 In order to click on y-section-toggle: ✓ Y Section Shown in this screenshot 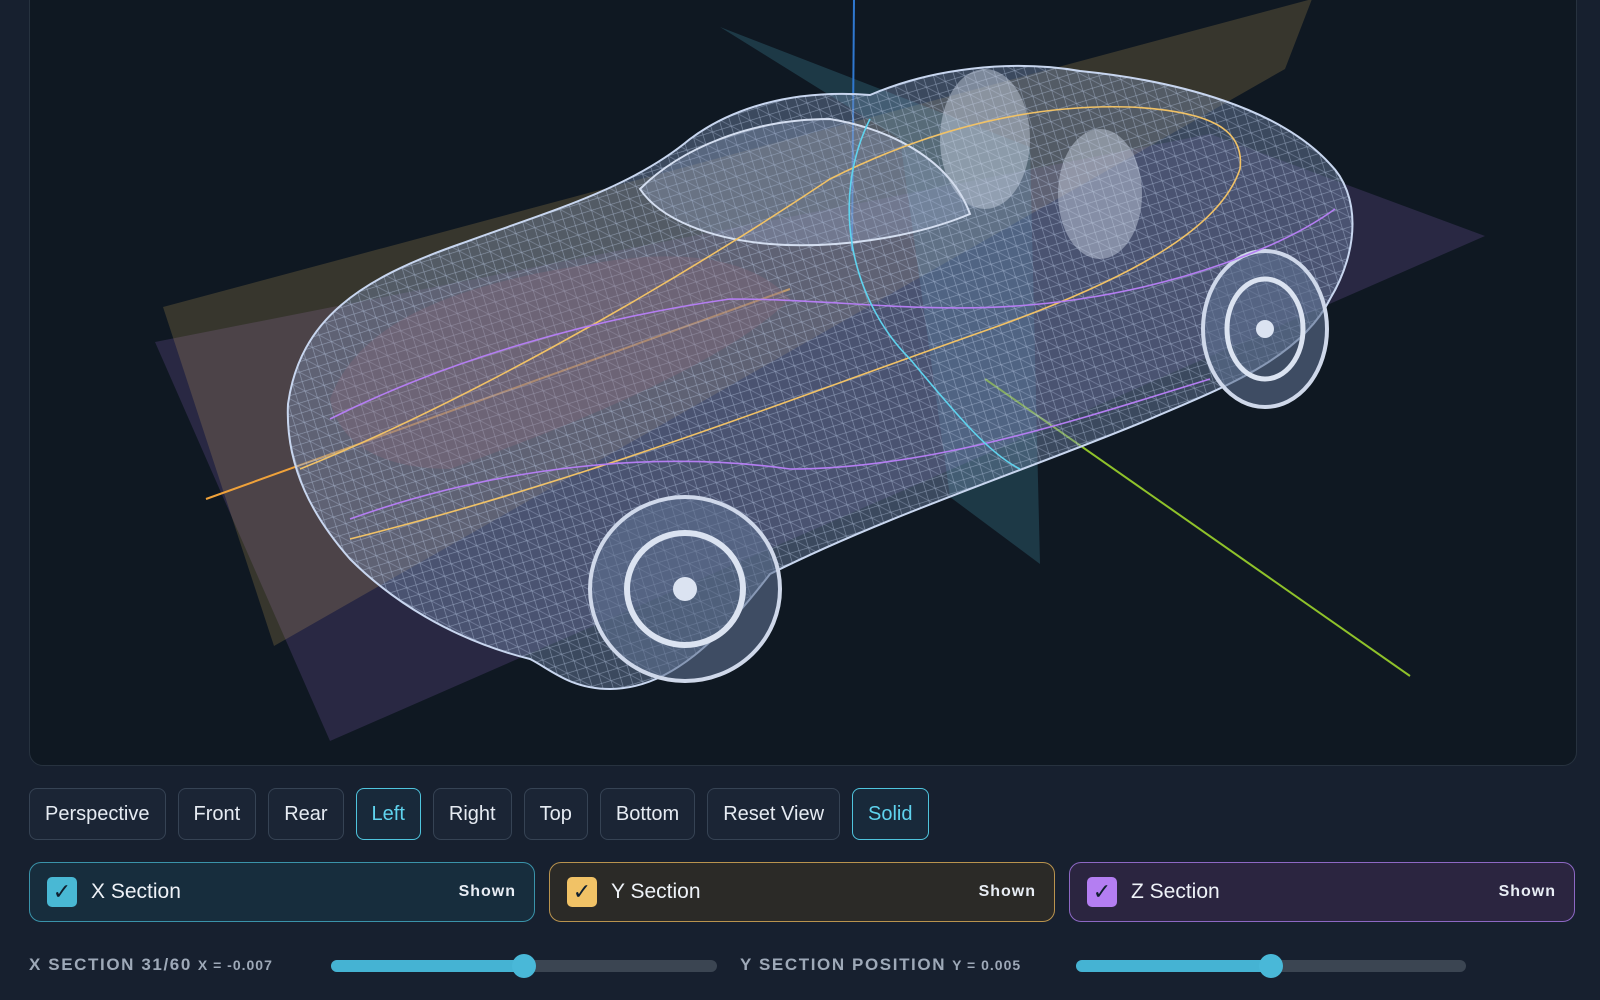, I will do `click(802, 892)`.